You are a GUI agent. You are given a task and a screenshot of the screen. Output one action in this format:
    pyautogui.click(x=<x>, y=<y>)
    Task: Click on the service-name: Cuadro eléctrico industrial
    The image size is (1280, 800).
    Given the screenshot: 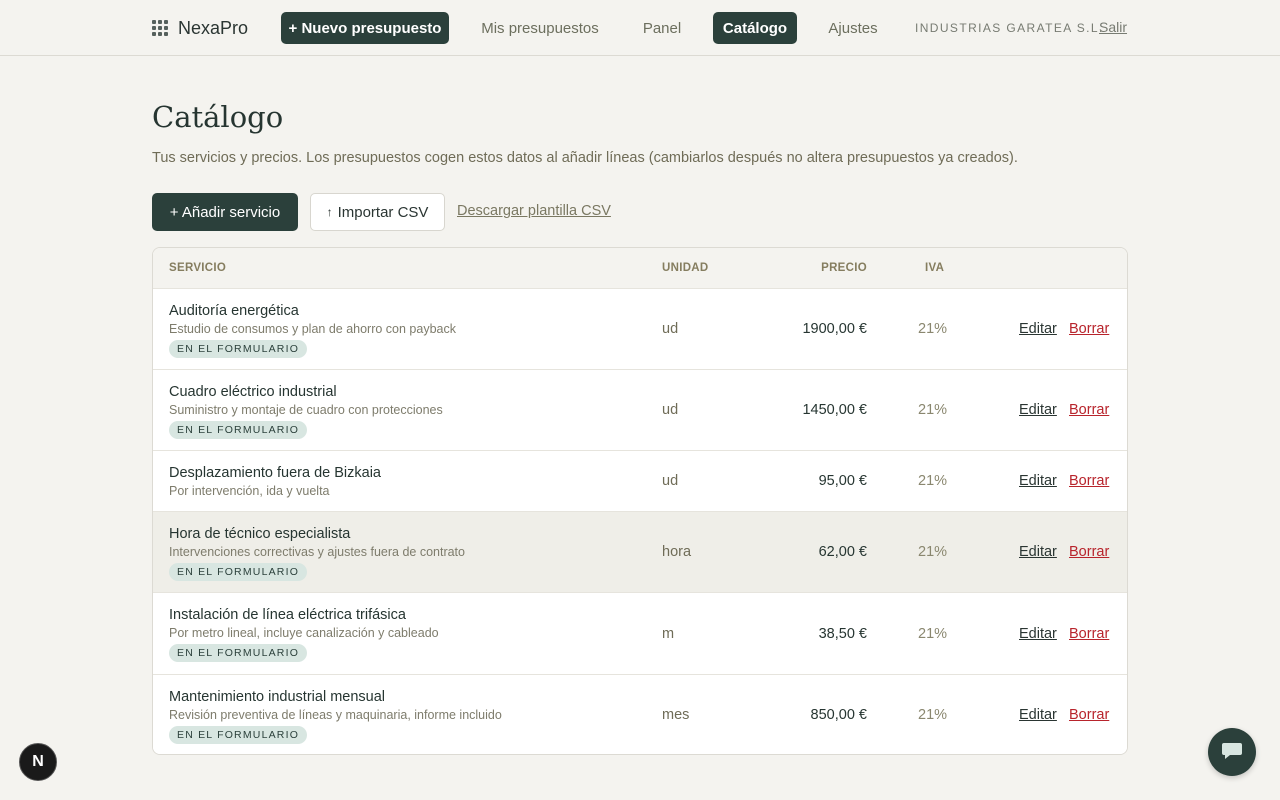 What is the action you would take?
    pyautogui.click(x=253, y=392)
    